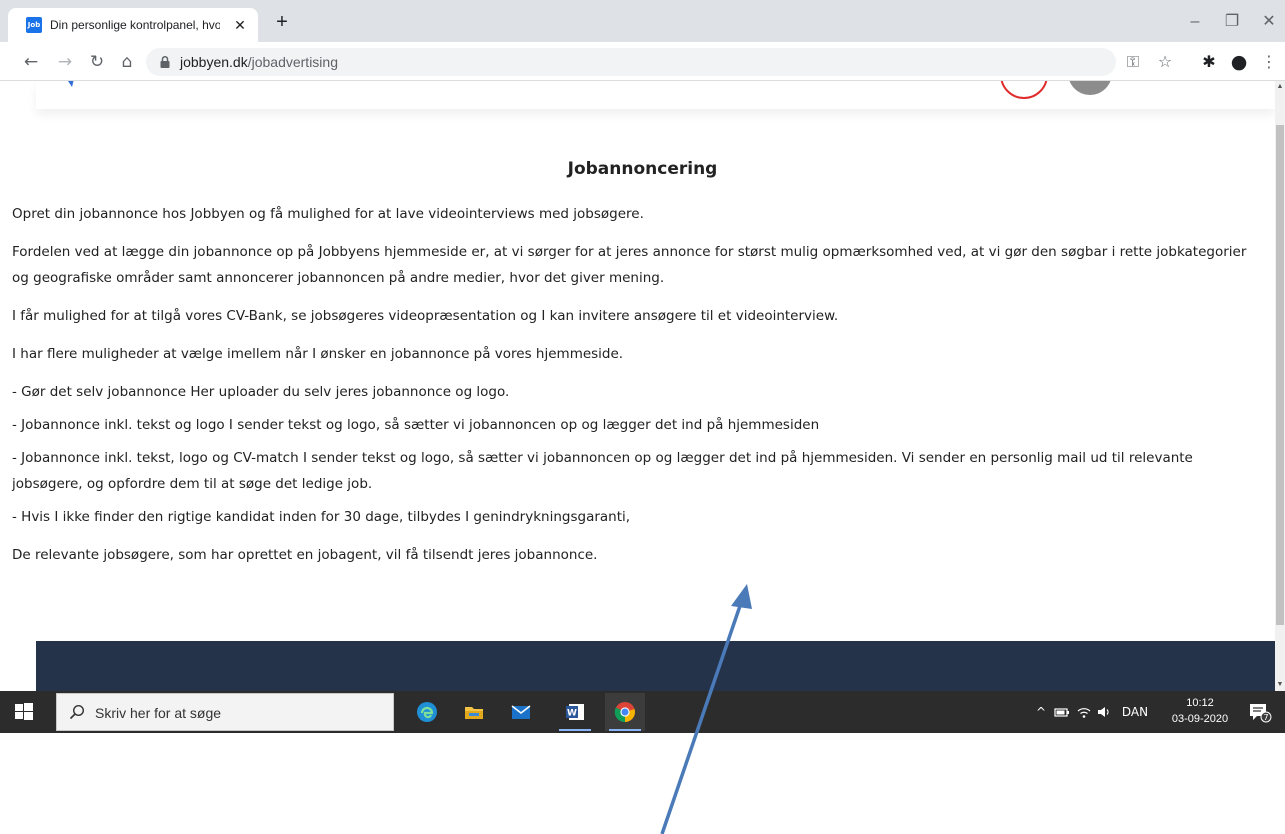  What do you see at coordinates (1260, 712) in the screenshot?
I see `notification-center-icon: 7` at bounding box center [1260, 712].